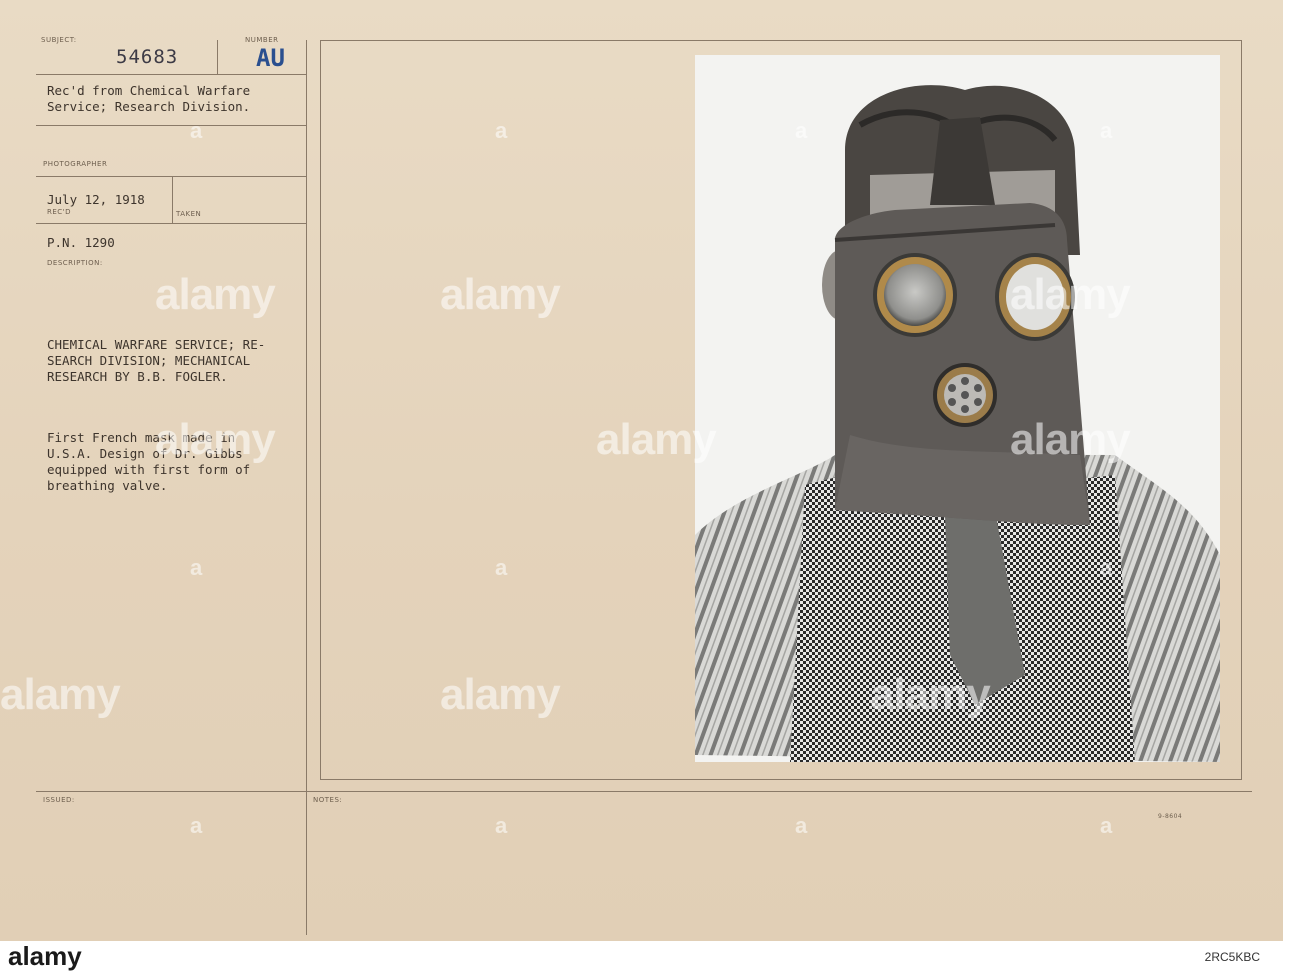 The width and height of the screenshot is (1300, 974). What do you see at coordinates (328, 800) in the screenshot?
I see `notes-label: NOTES:` at bounding box center [328, 800].